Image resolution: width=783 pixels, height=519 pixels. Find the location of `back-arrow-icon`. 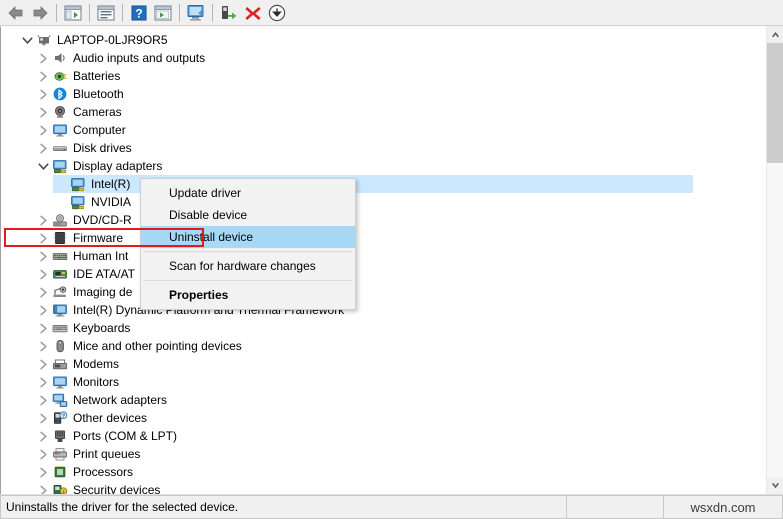

back-arrow-icon is located at coordinates (16, 13).